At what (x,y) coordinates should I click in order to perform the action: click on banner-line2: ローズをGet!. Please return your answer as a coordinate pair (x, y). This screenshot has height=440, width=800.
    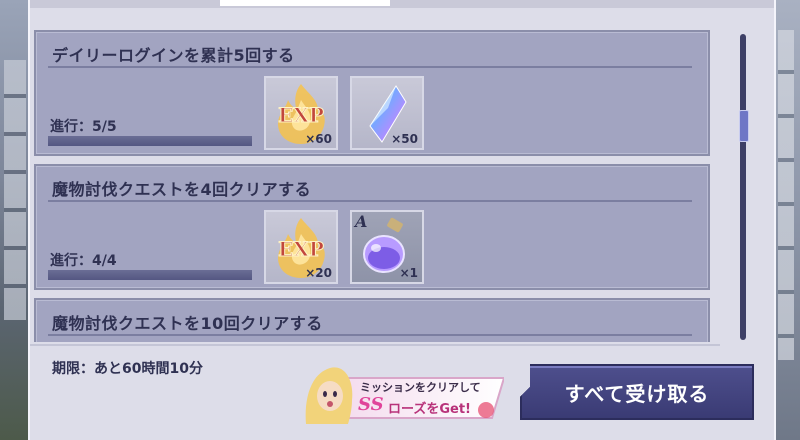
    Looking at the image, I should click on (429, 409).